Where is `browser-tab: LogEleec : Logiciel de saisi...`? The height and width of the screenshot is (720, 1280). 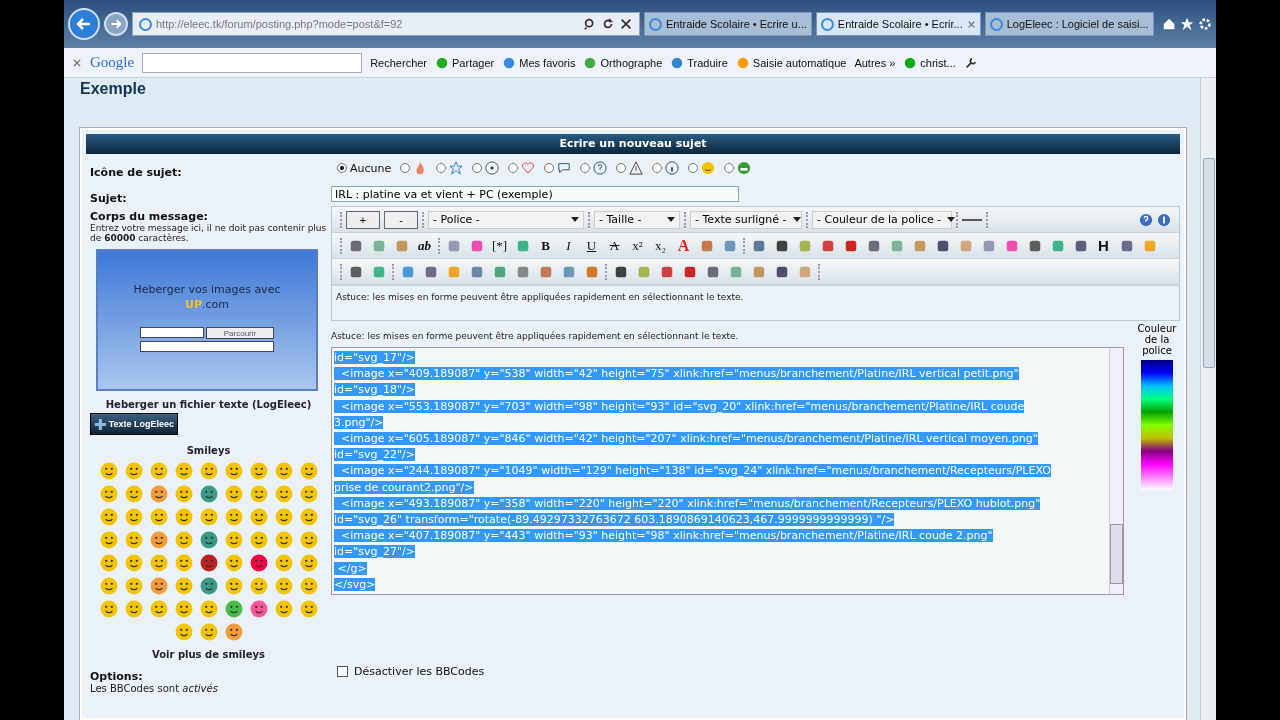
browser-tab: LogEleec : Logiciel de saisi... is located at coordinates (1069, 24).